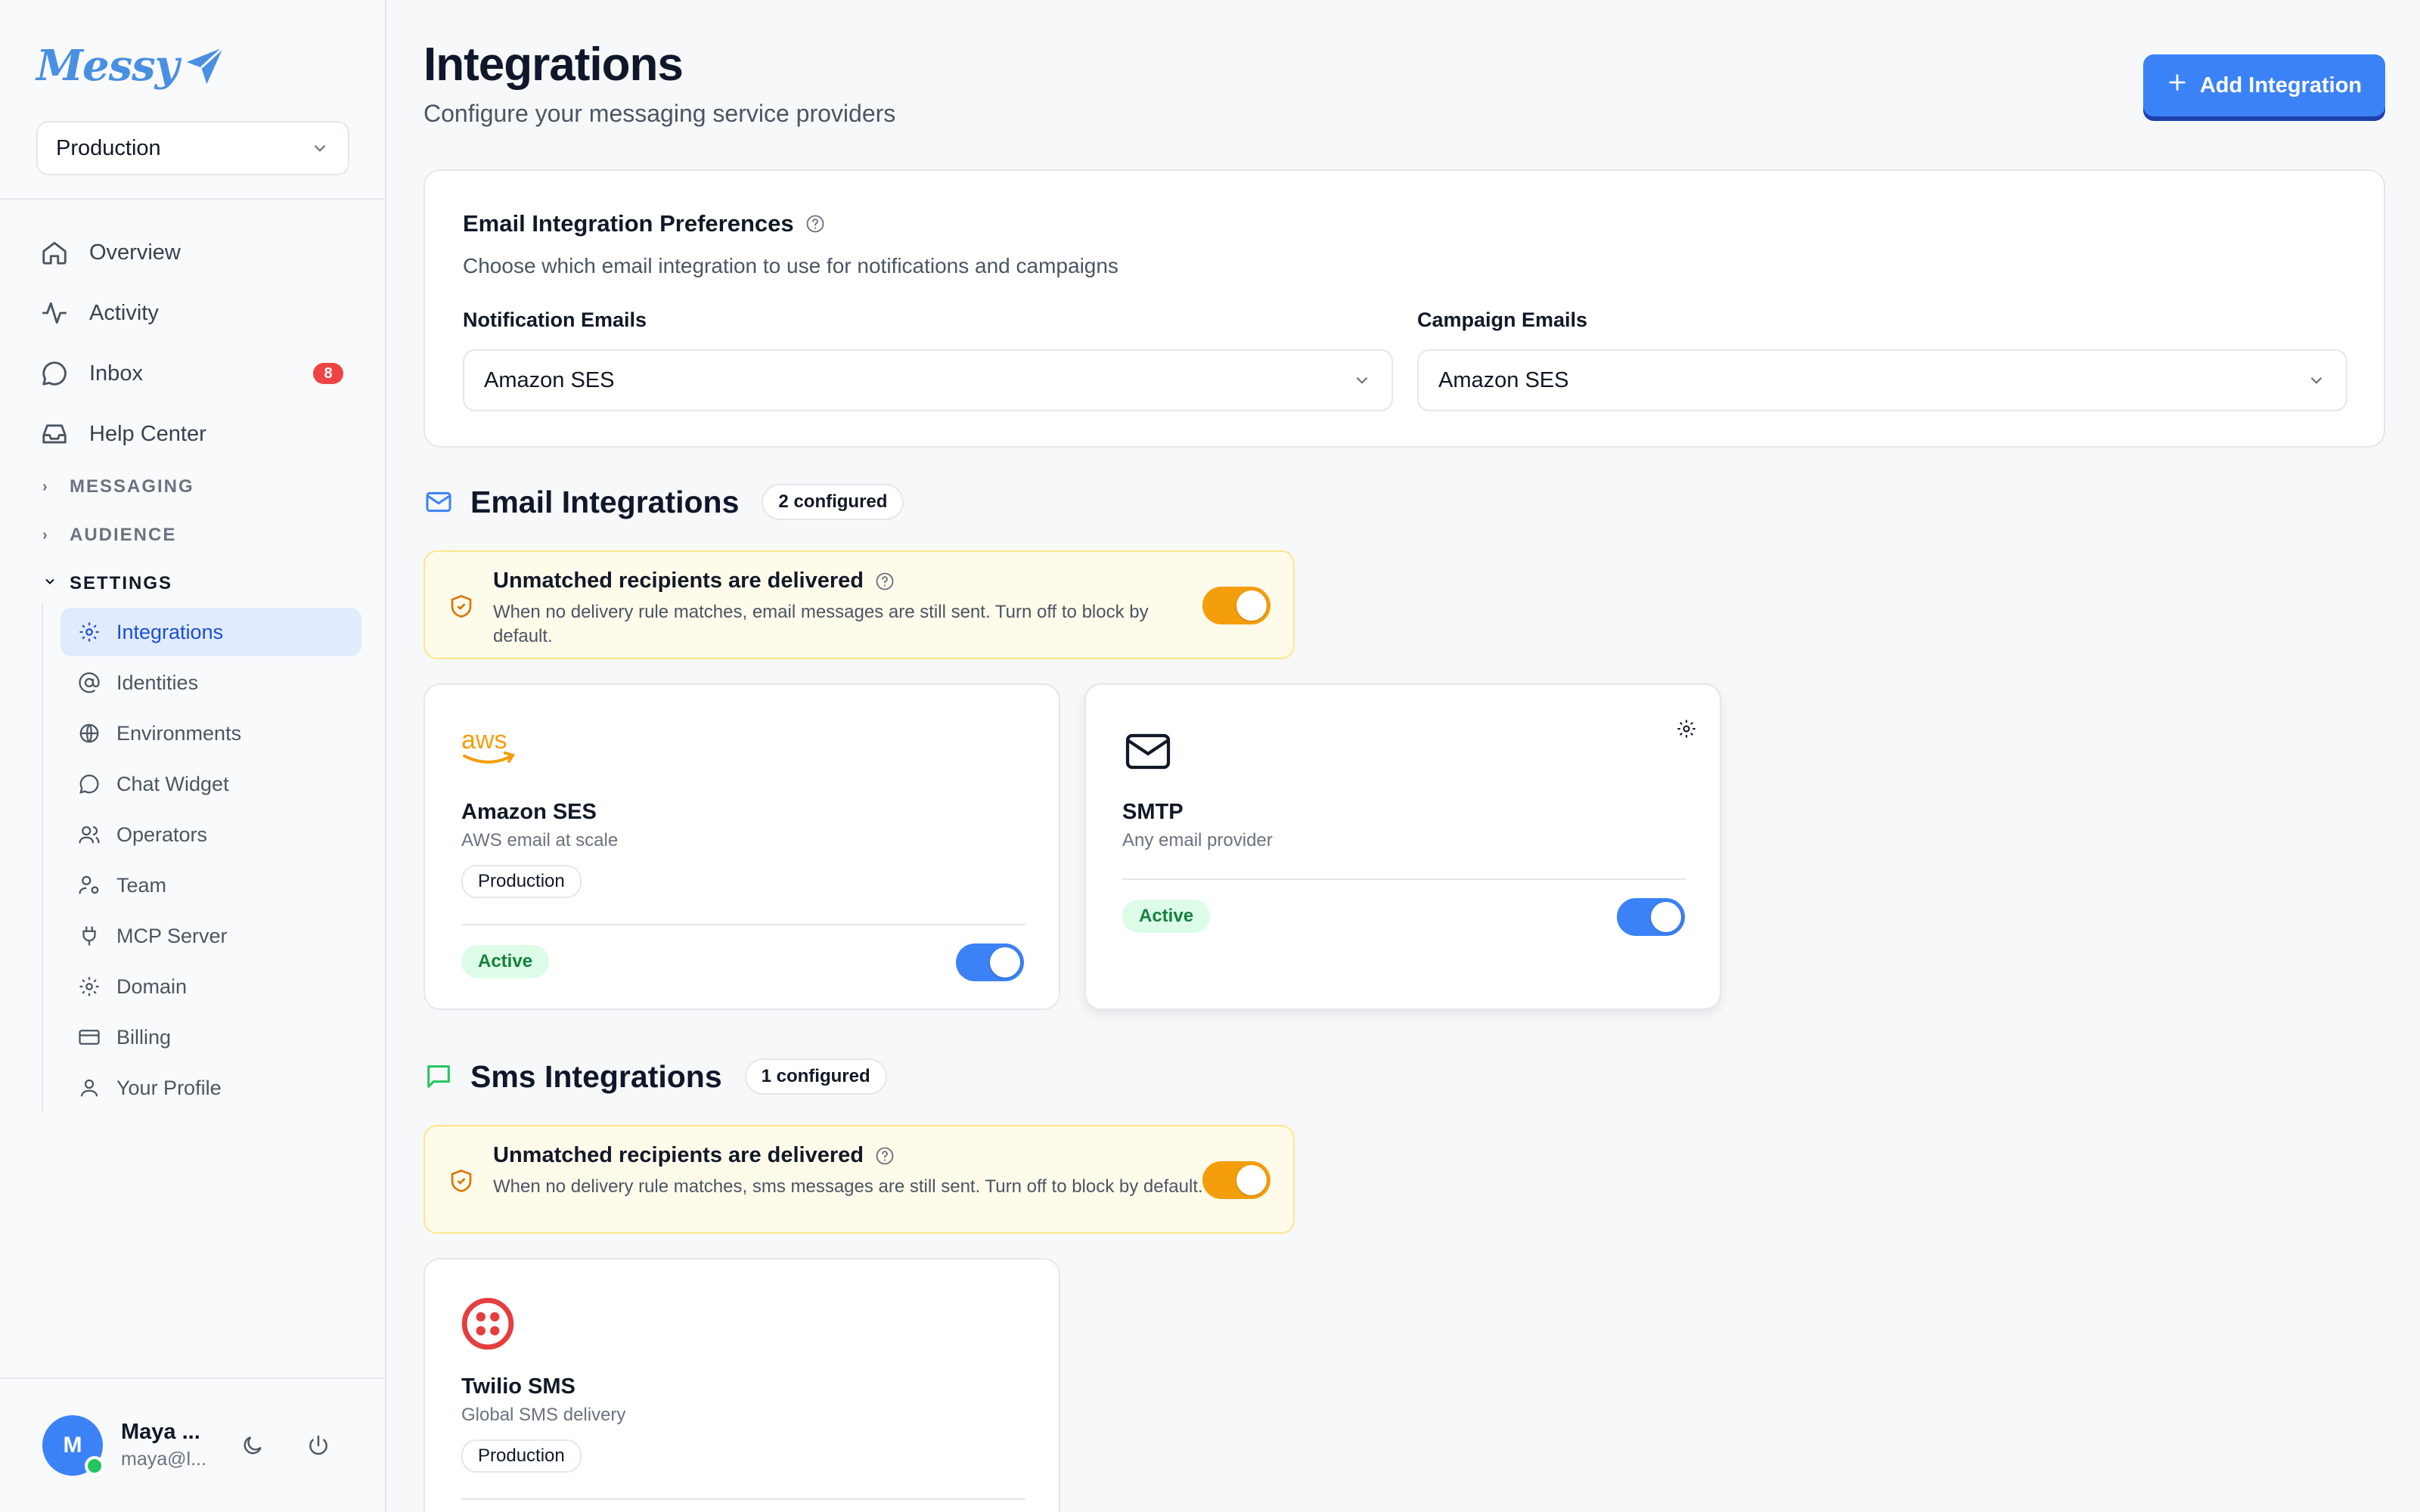 The image size is (2420, 1512). What do you see at coordinates (596, 1076) in the screenshot?
I see `sms-integrations-title: Sms Integrations` at bounding box center [596, 1076].